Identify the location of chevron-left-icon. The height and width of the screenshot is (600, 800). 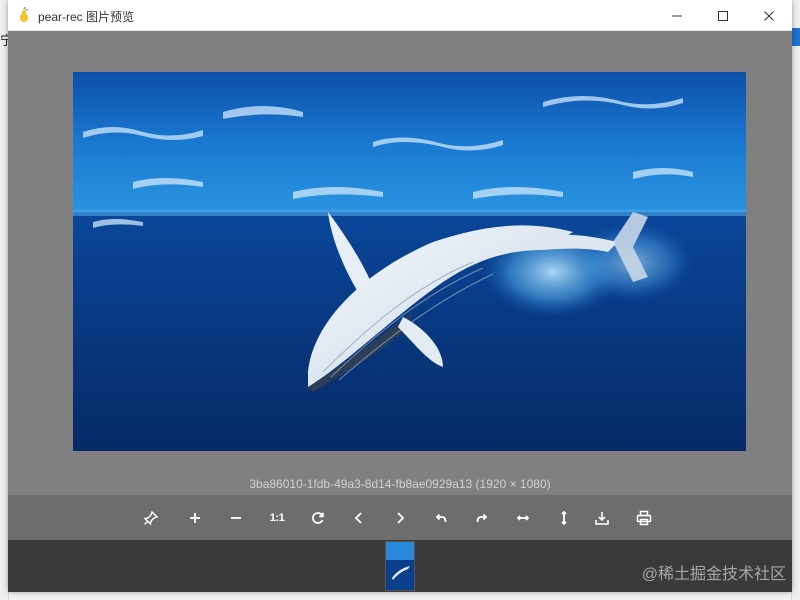
(358, 518).